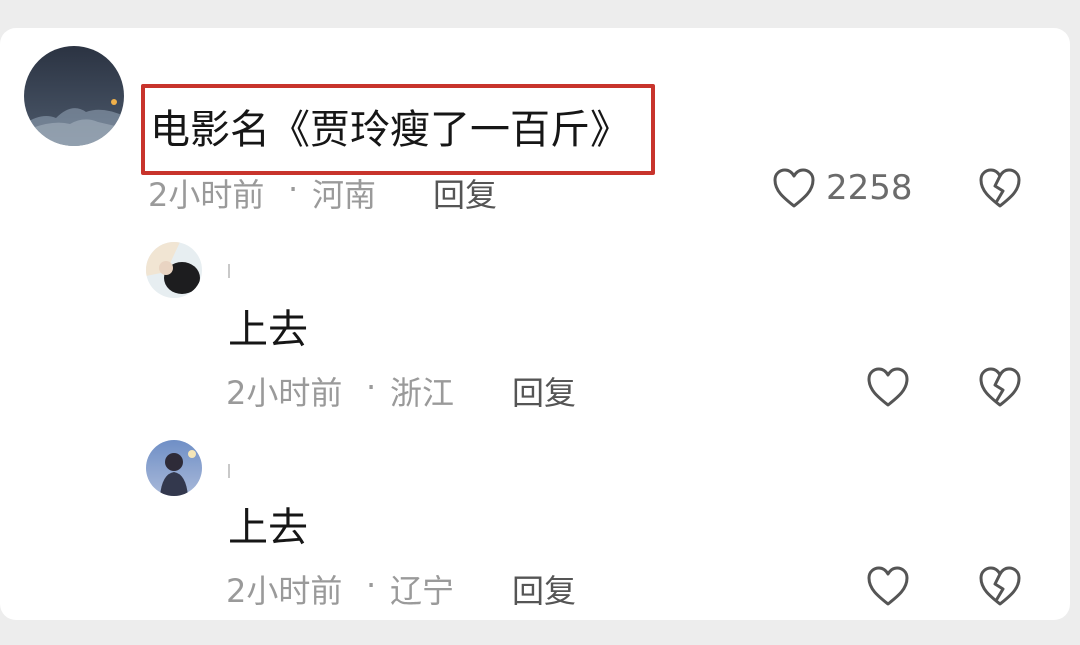 The image size is (1080, 645). Describe the element at coordinates (398, 129) in the screenshot. I see `highlight-box` at that location.